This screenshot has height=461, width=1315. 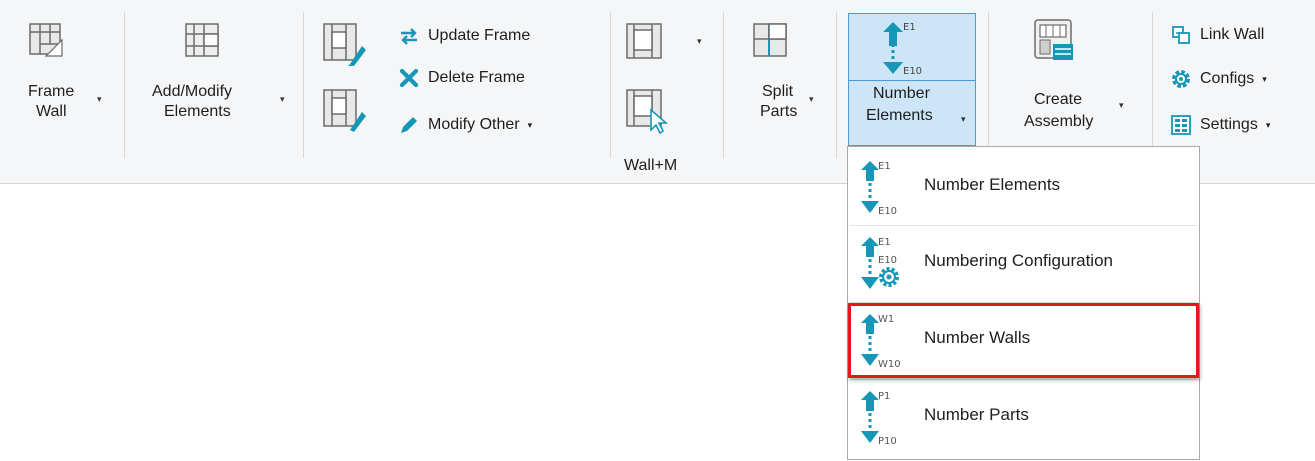 I want to click on number-elements-button: E1 E10 Number Elements ▾, so click(x=912, y=79).